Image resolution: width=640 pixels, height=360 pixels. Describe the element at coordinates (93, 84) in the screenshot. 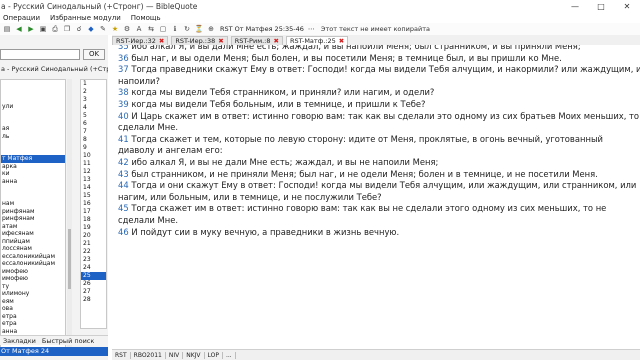

I see `chapter-item: 1` at that location.